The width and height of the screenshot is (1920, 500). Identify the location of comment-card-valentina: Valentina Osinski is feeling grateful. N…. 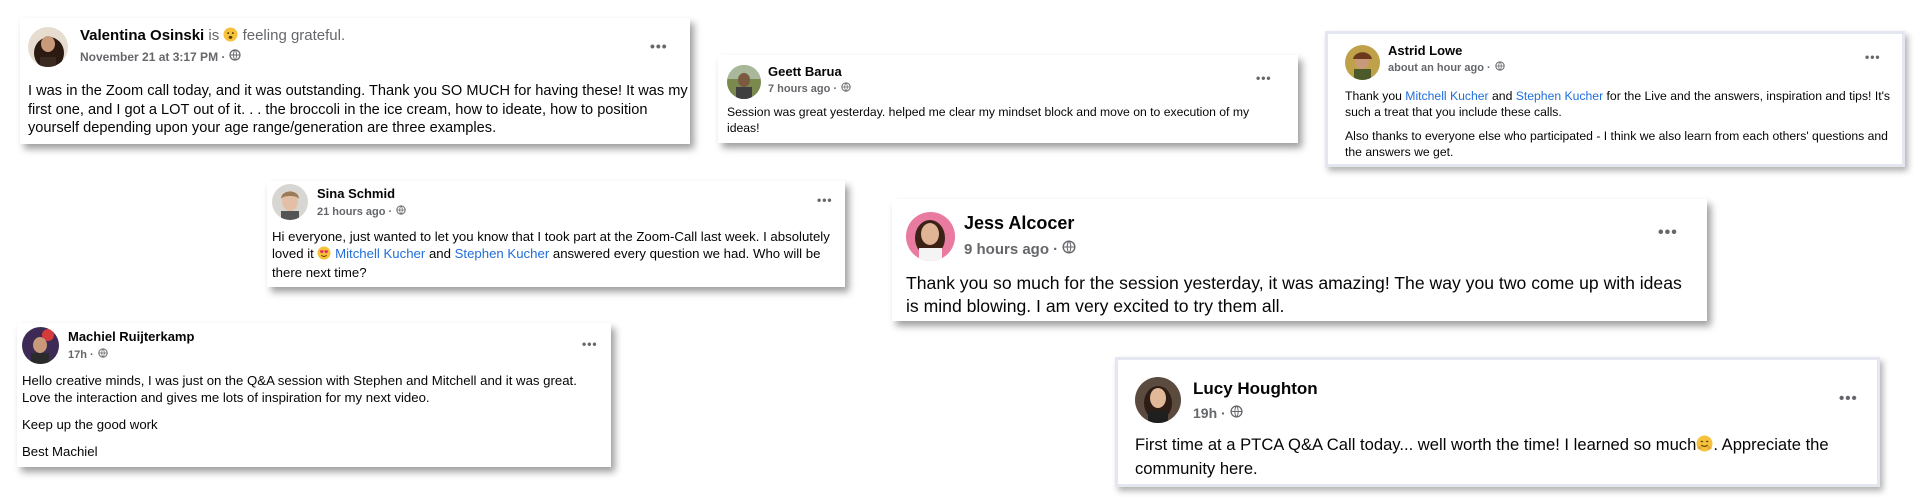
(355, 81).